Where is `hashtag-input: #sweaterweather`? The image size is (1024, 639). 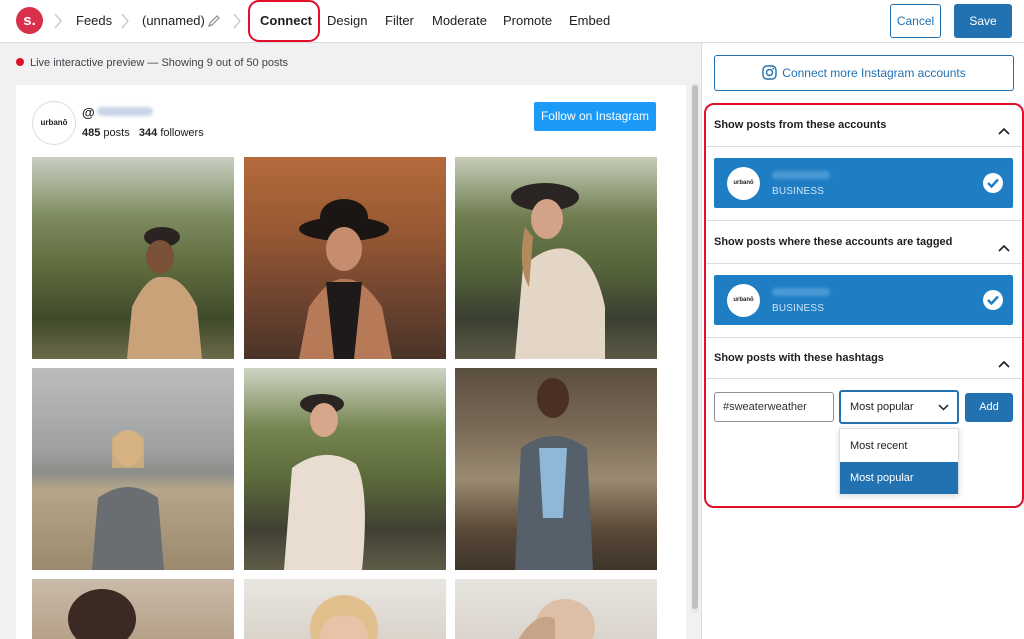
hashtag-input: #sweaterweather is located at coordinates (774, 407).